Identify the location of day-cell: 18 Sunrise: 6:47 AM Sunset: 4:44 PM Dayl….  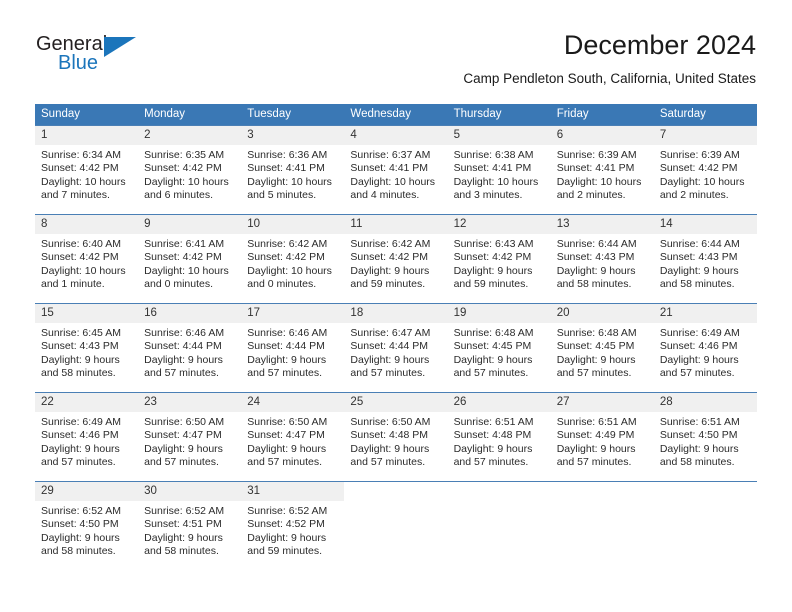
(396, 348).